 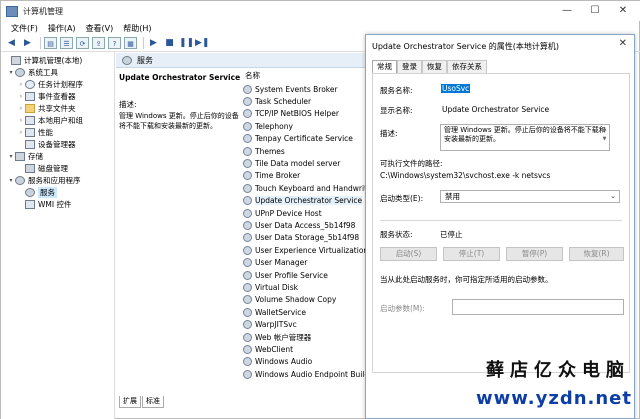 What do you see at coordinates (62, 28) in the screenshot?
I see `menu-action: 操作(A)` at bounding box center [62, 28].